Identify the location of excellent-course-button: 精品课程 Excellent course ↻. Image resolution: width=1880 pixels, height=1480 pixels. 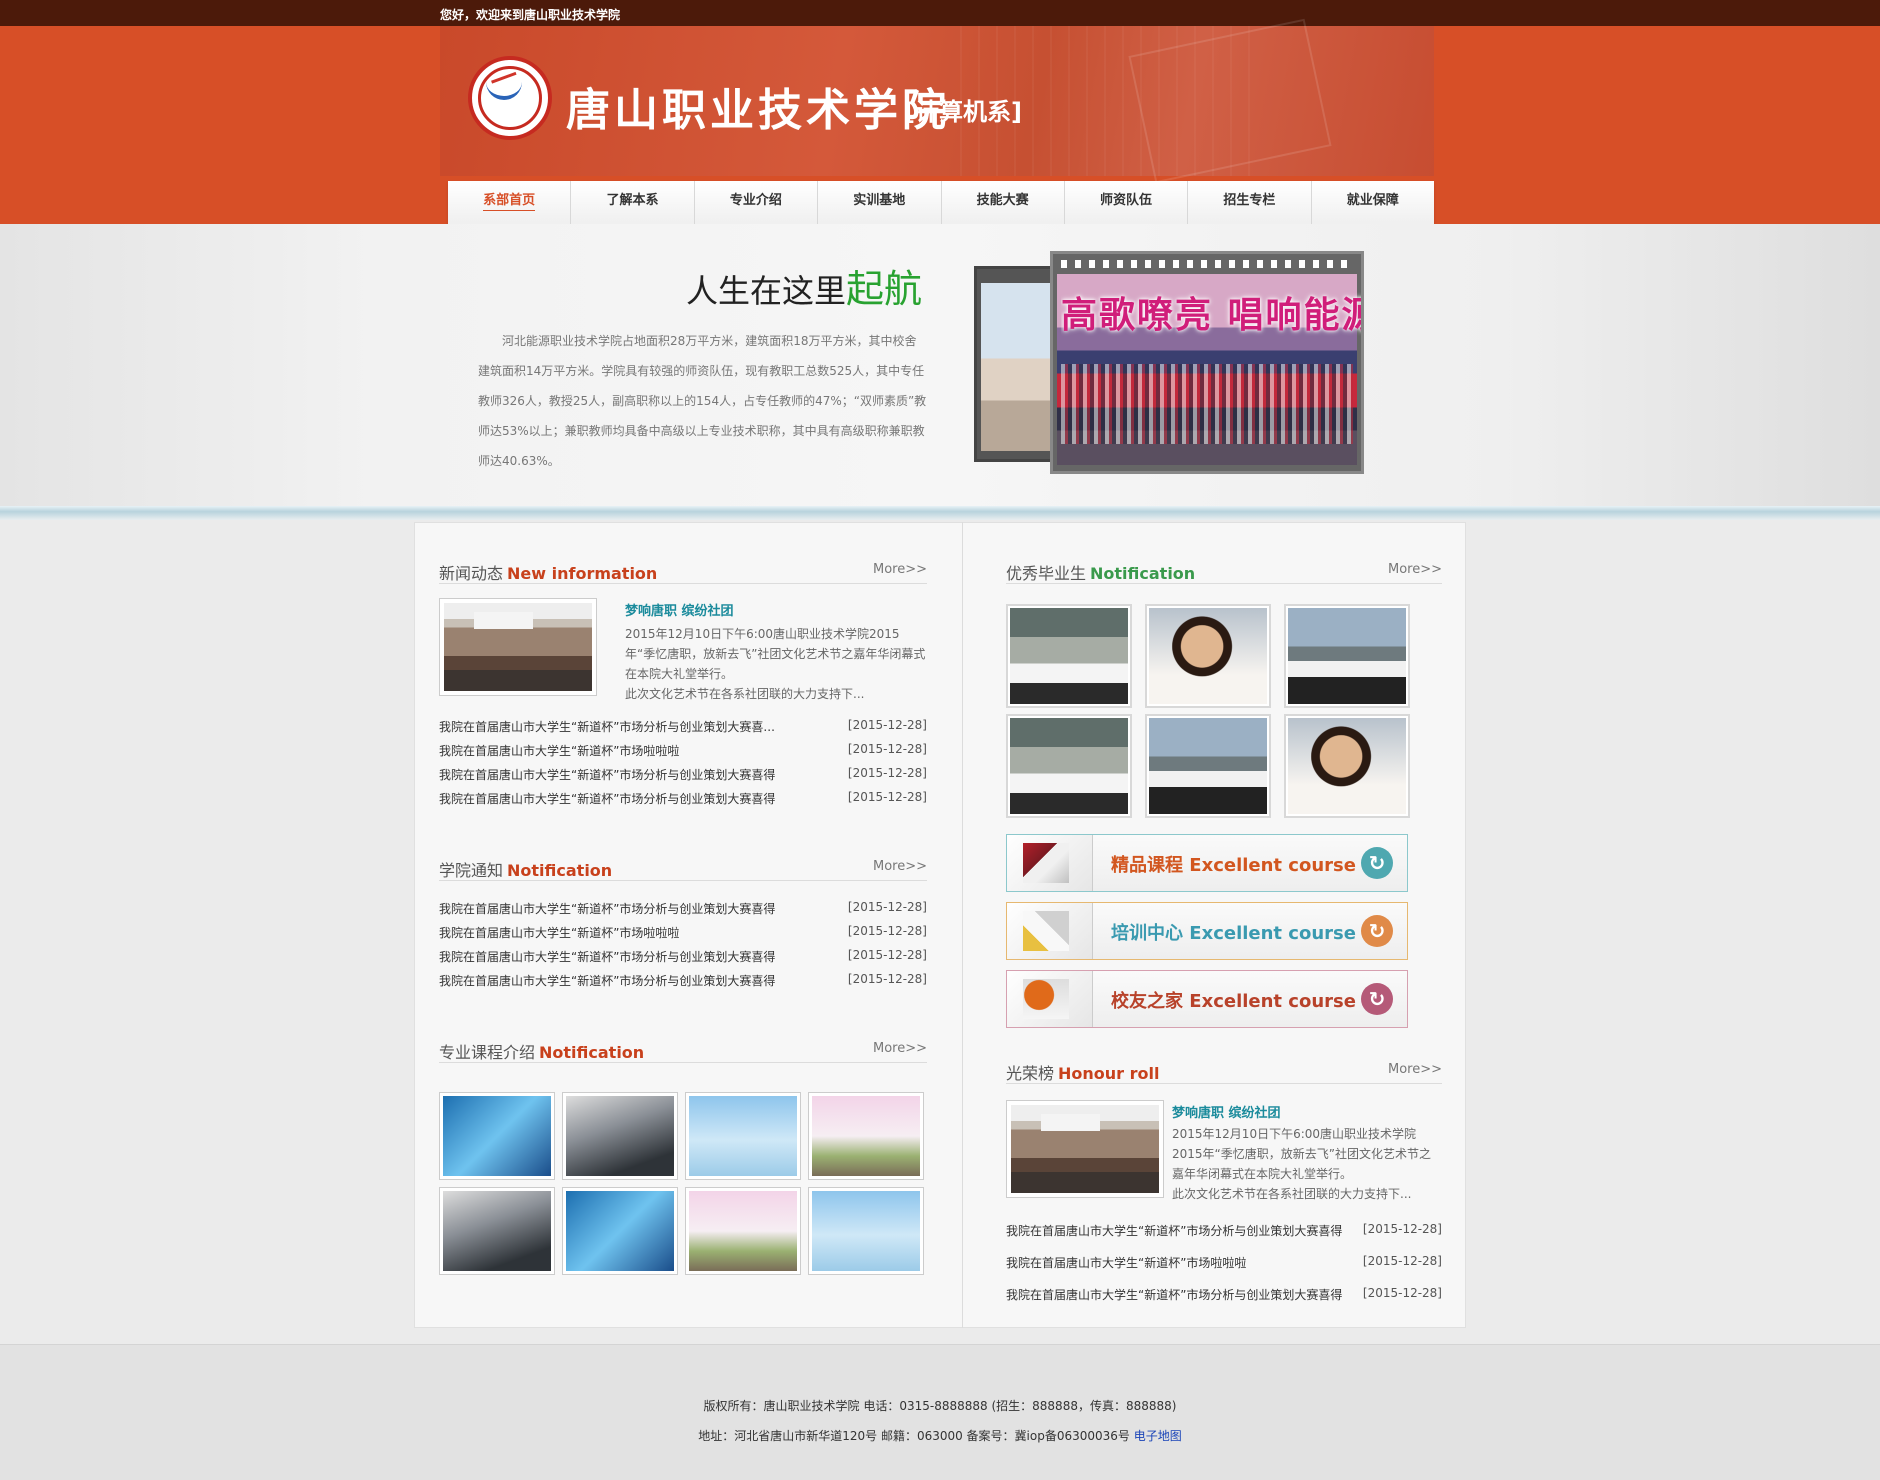
(1207, 863).